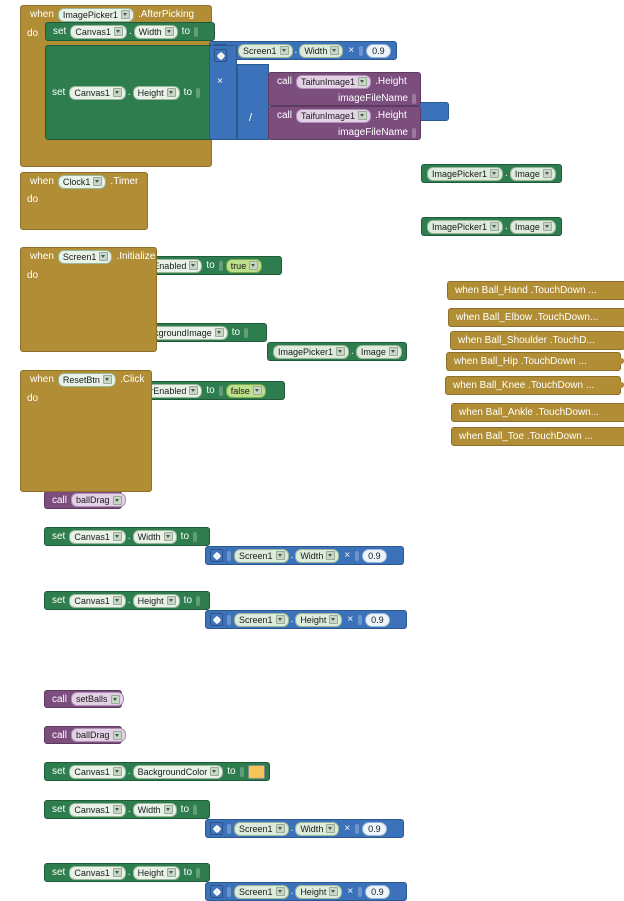  What do you see at coordinates (97, 699) in the screenshot?
I see `procedure-dropdown-setballs: setBalls` at bounding box center [97, 699].